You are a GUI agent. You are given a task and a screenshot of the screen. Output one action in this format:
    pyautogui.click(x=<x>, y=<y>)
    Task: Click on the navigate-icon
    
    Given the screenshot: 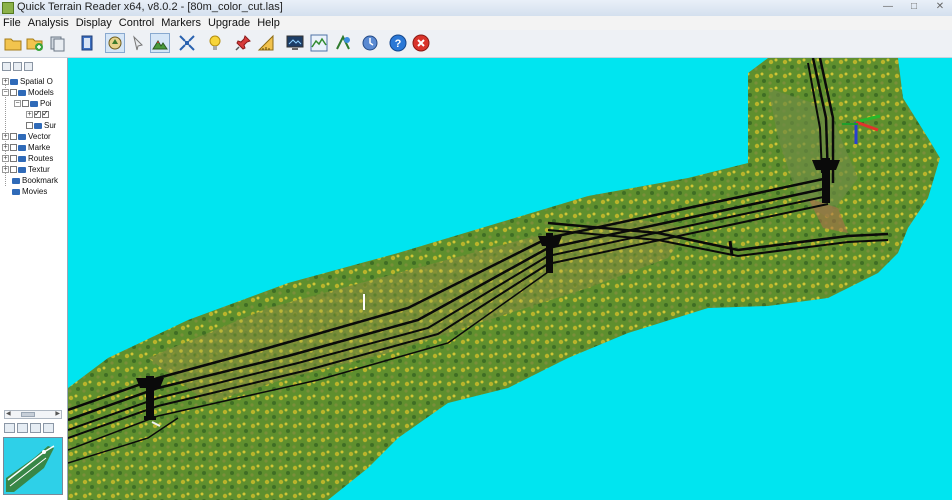 What is the action you would take?
    pyautogui.click(x=115, y=43)
    